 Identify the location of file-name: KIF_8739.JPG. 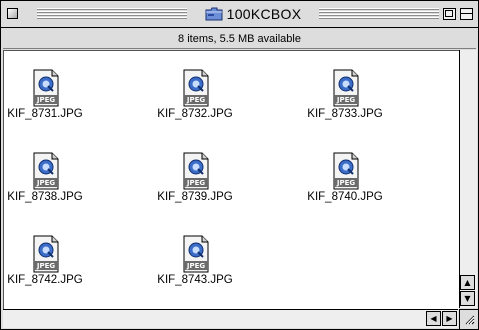
(195, 197).